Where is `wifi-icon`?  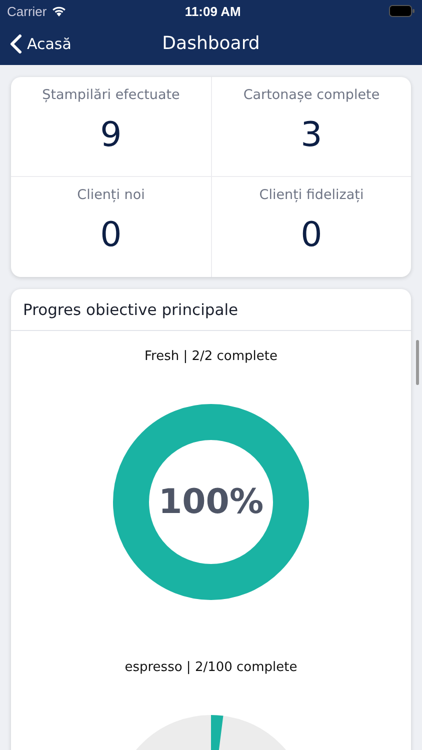
wifi-icon is located at coordinates (58, 11).